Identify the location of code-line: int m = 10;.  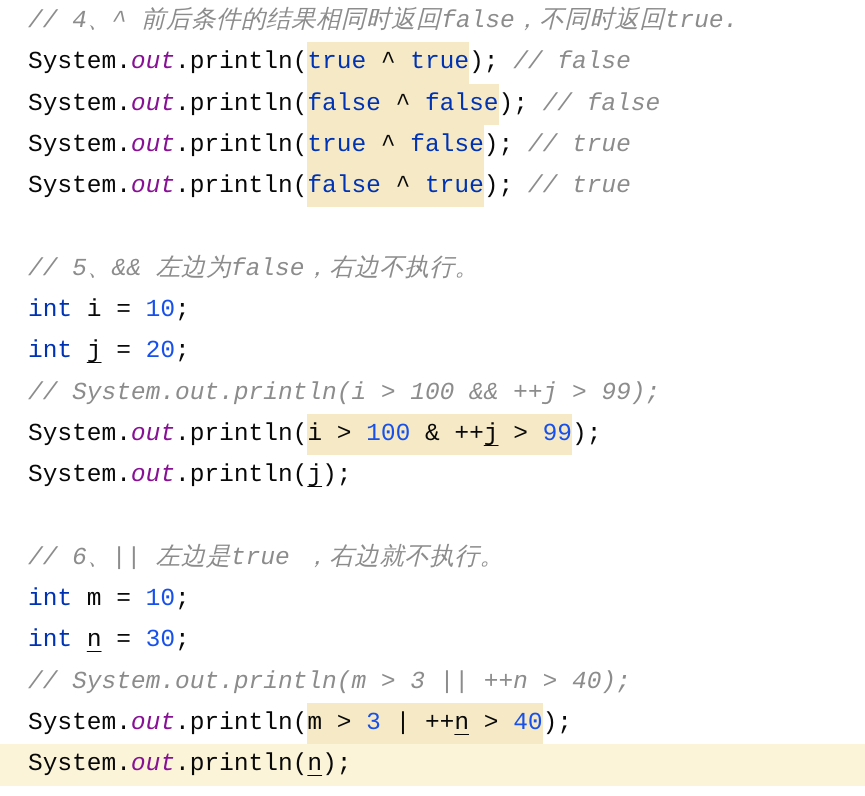
(109, 600).